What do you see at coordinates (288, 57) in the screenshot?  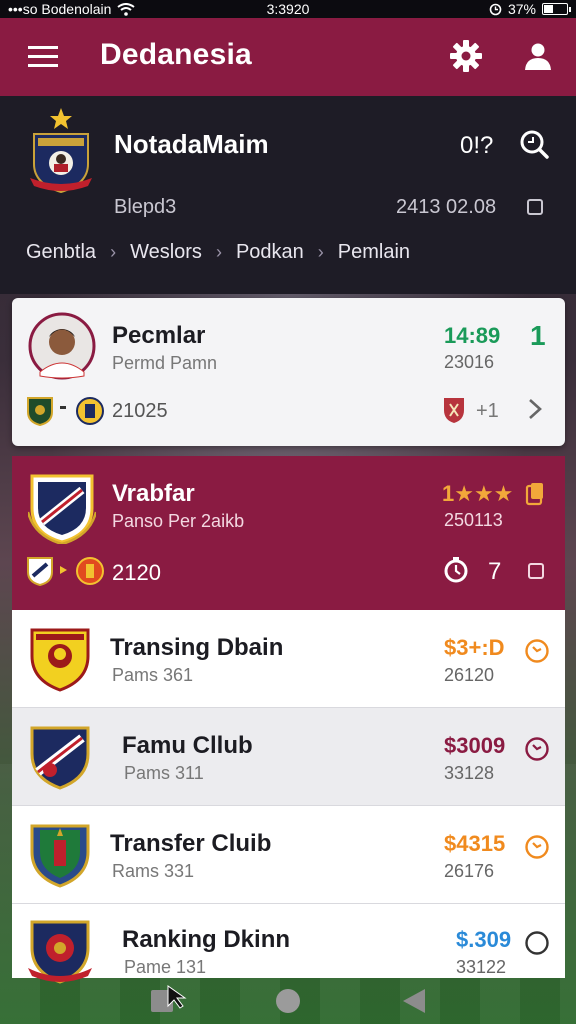 I see `app-bar: Dedanesia` at bounding box center [288, 57].